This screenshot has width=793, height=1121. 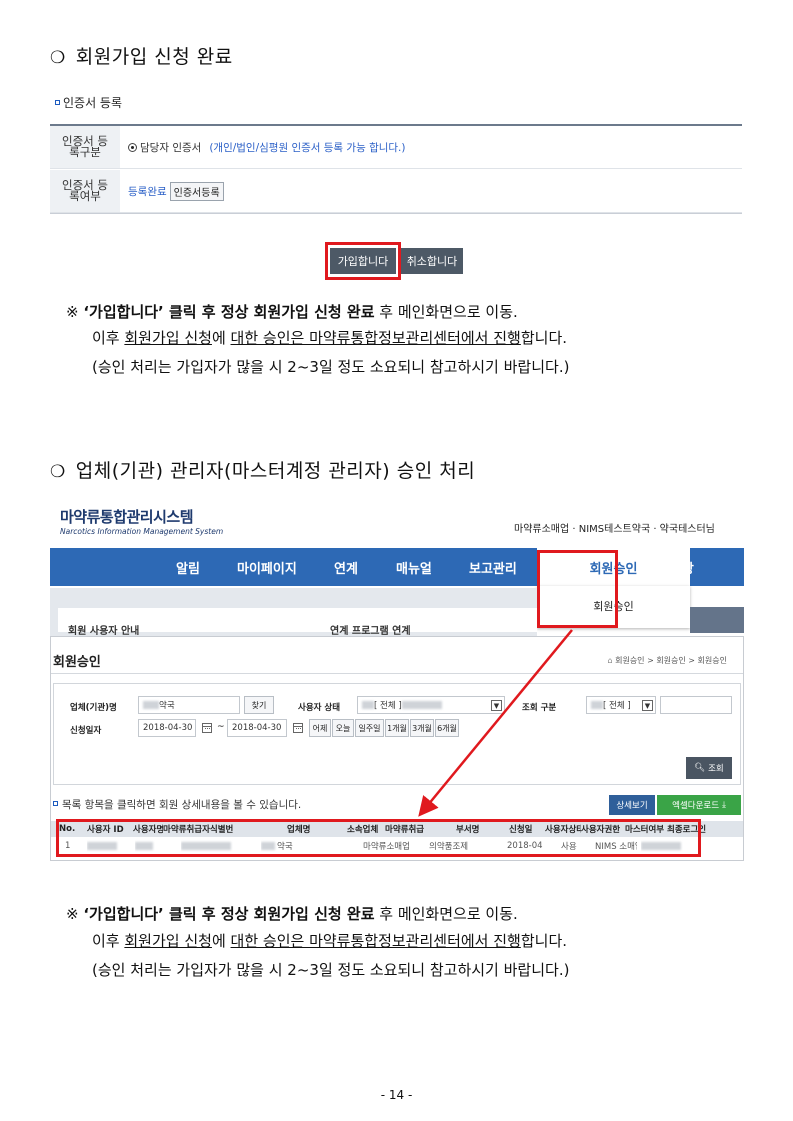 What do you see at coordinates (72, 914) in the screenshot?
I see `note2-mark: ※` at bounding box center [72, 914].